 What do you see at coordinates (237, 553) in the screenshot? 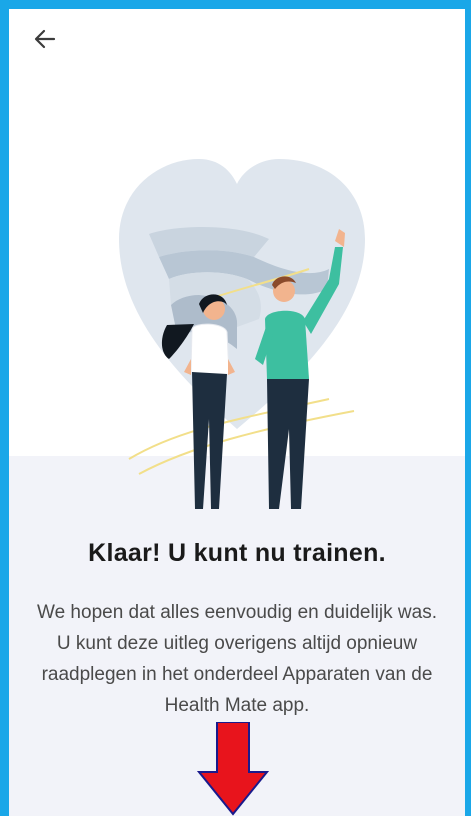
I see `page-title: Klaar! U kunt nu trainen.` at bounding box center [237, 553].